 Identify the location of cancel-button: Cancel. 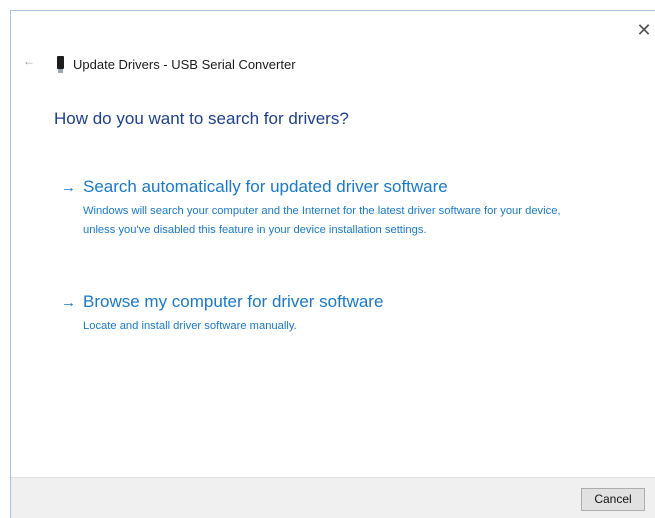
(613, 499).